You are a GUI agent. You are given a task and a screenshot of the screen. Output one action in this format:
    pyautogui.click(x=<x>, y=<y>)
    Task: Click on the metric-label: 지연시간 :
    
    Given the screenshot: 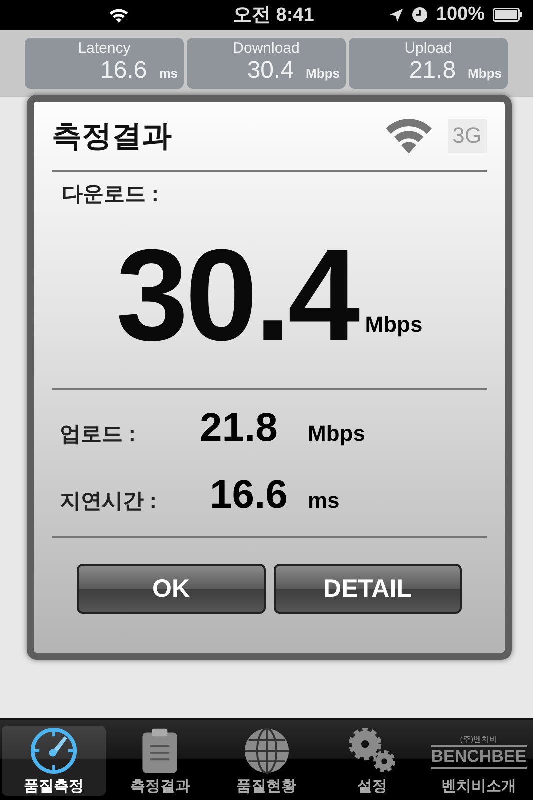 What is the action you would take?
    pyautogui.click(x=109, y=502)
    